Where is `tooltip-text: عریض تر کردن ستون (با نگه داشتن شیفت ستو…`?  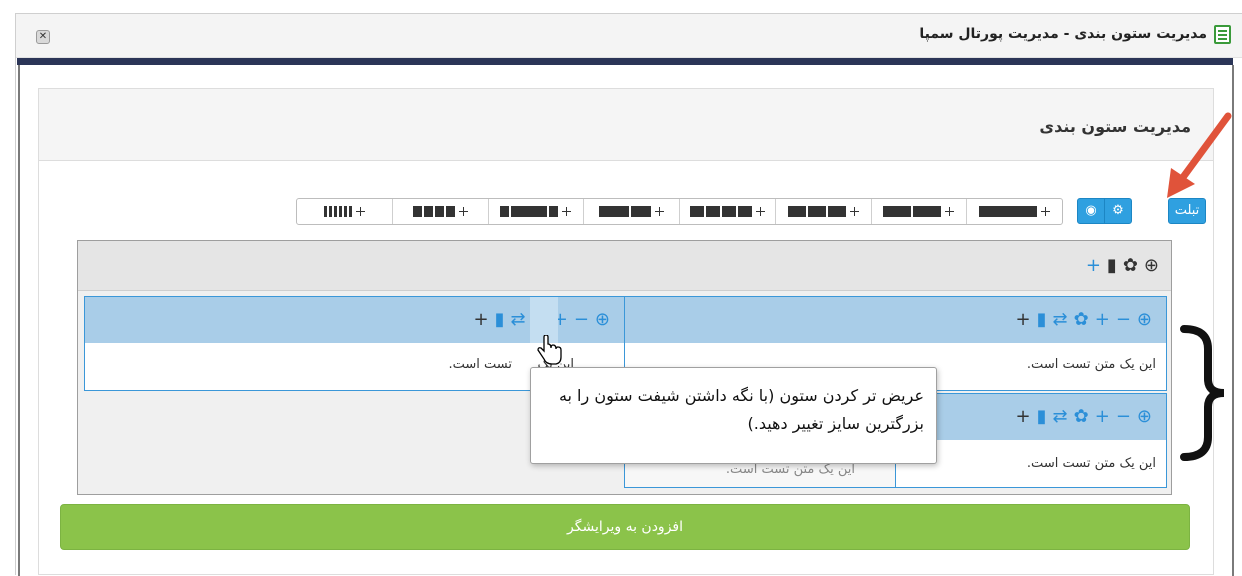 tooltip-text: عریض تر کردن ستون (با نگه داشتن شیفت ستو… is located at coordinates (741, 409).